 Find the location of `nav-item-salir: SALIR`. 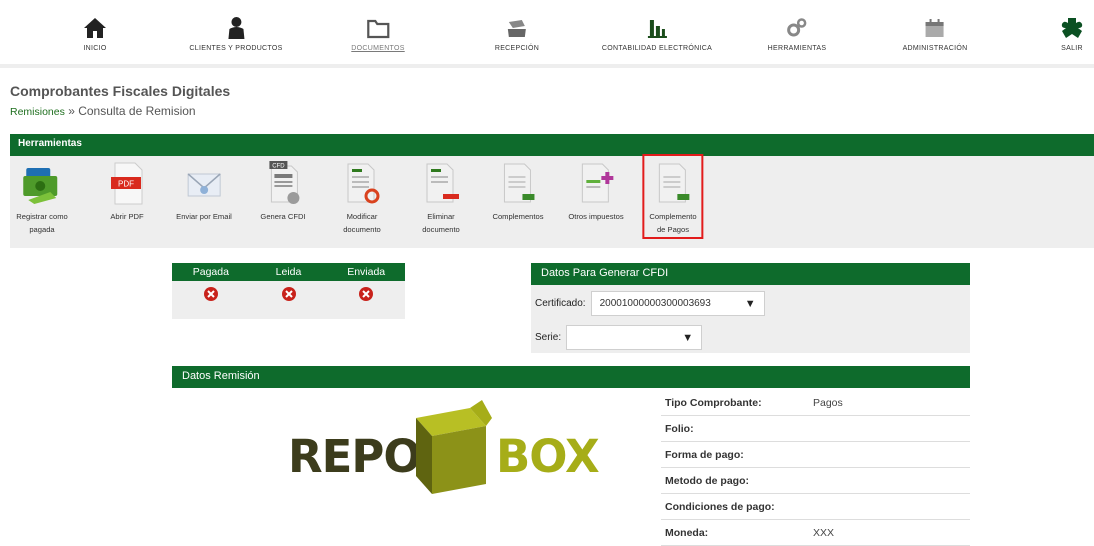

nav-item-salir: SALIR is located at coordinates (1072, 40).